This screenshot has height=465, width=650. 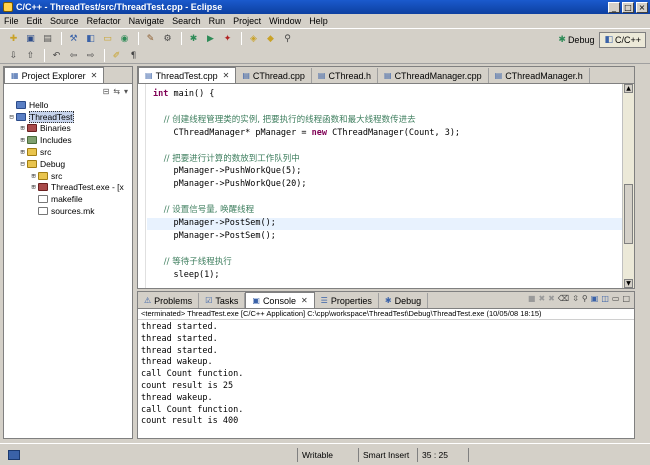 I want to click on menu-source: Source, so click(x=64, y=21).